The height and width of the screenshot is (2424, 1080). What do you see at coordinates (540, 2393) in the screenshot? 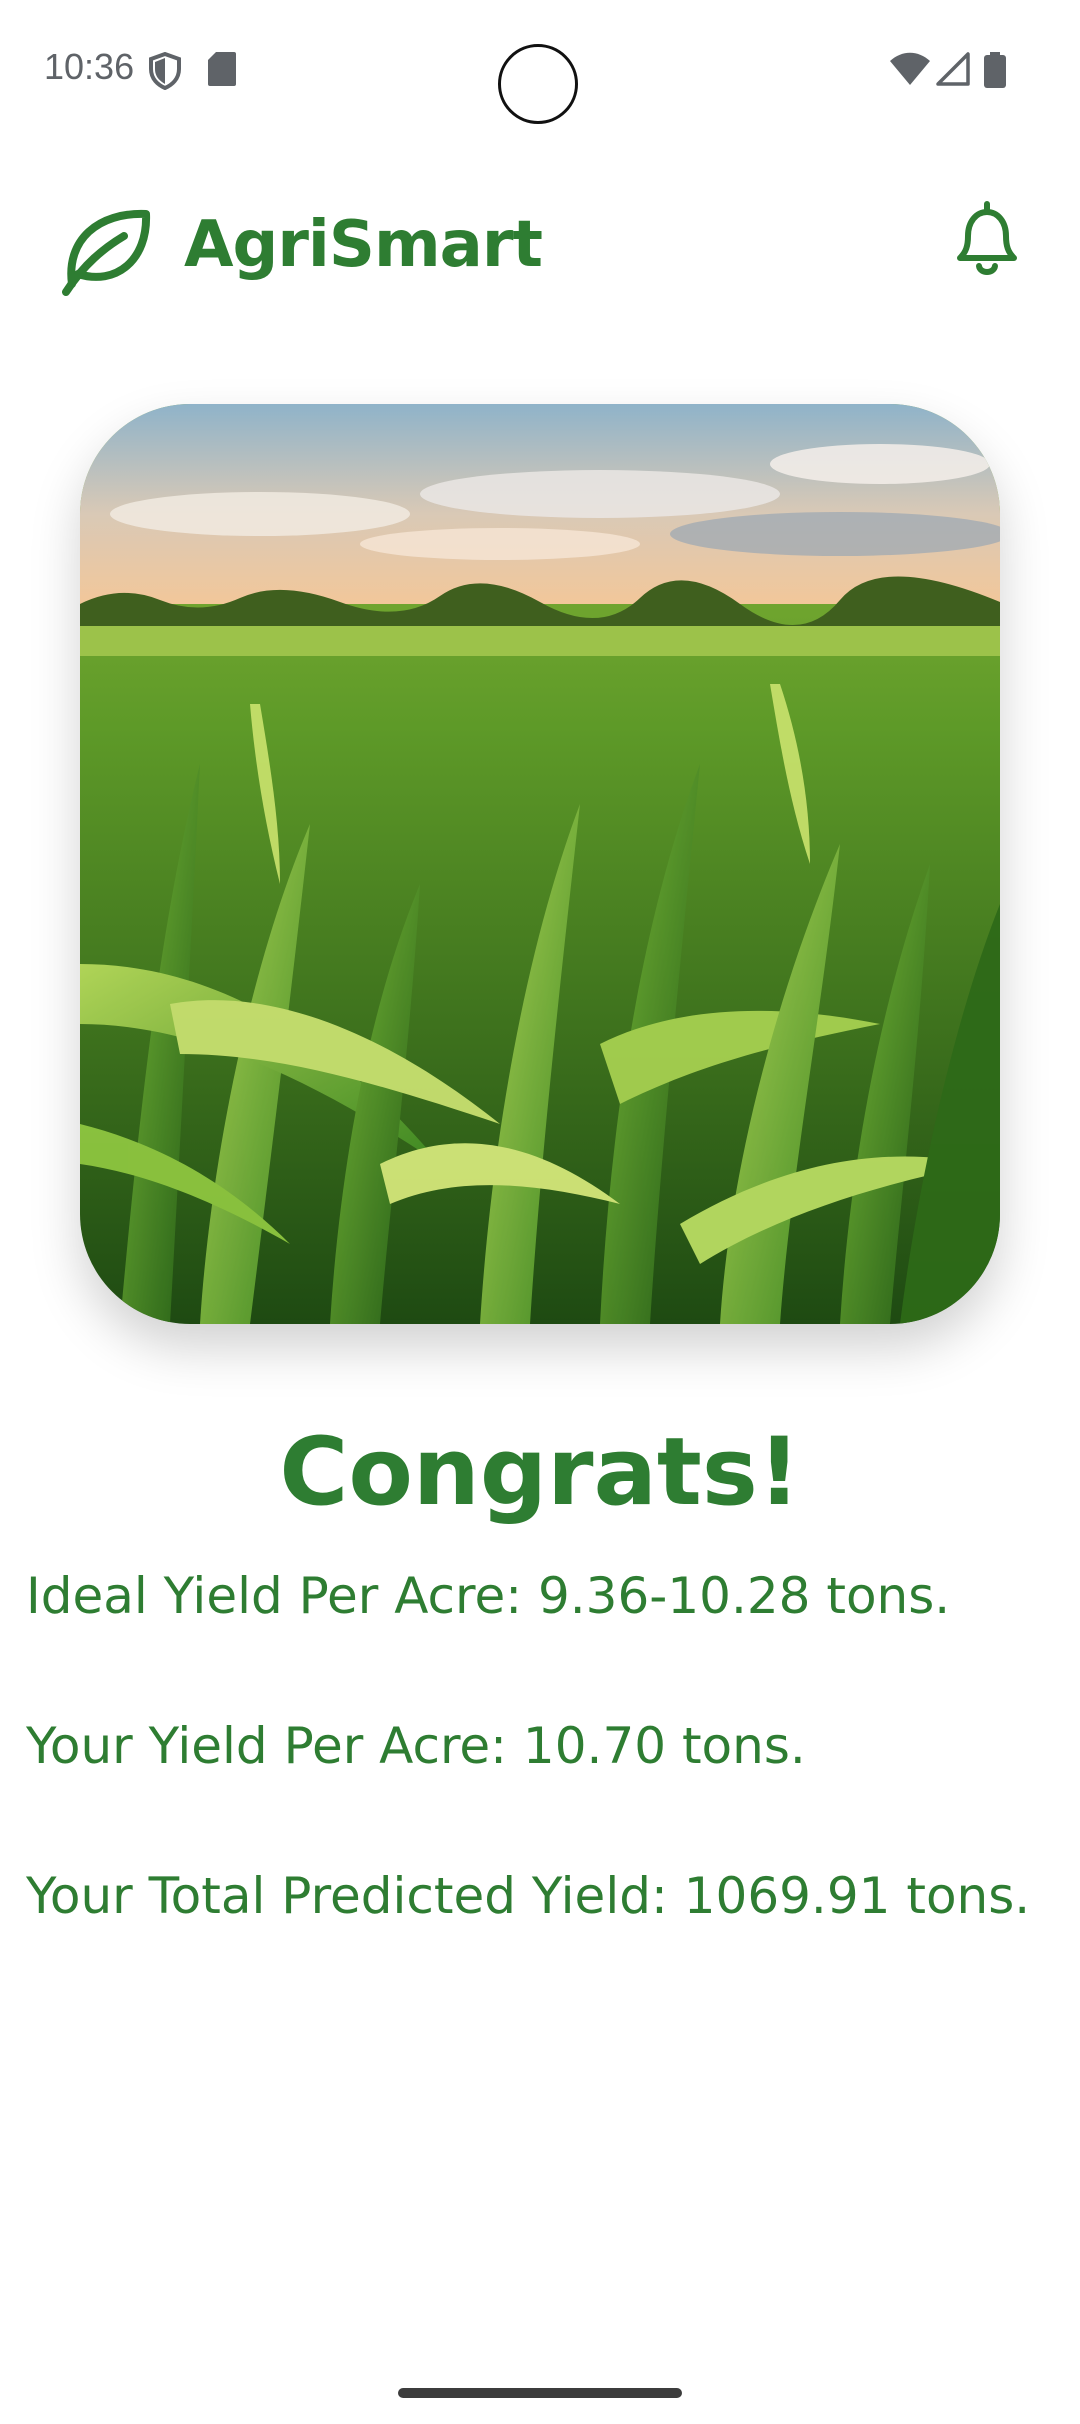
I see `home-indicator` at bounding box center [540, 2393].